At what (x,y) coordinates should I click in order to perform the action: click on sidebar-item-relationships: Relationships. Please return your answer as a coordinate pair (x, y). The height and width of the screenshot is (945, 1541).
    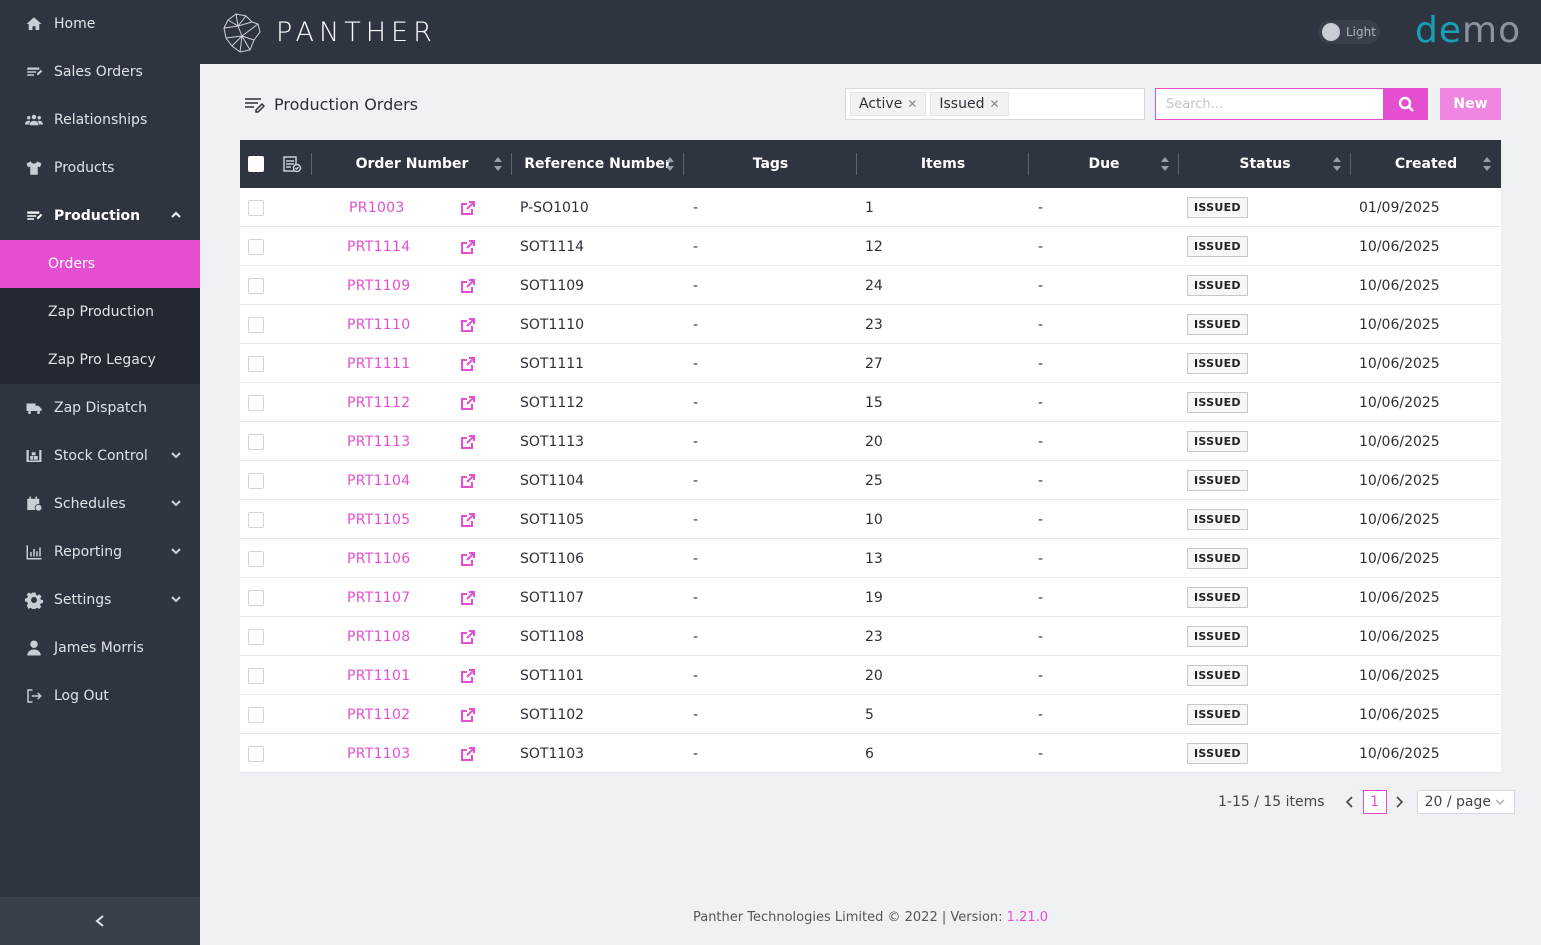
    Looking at the image, I should click on (100, 120).